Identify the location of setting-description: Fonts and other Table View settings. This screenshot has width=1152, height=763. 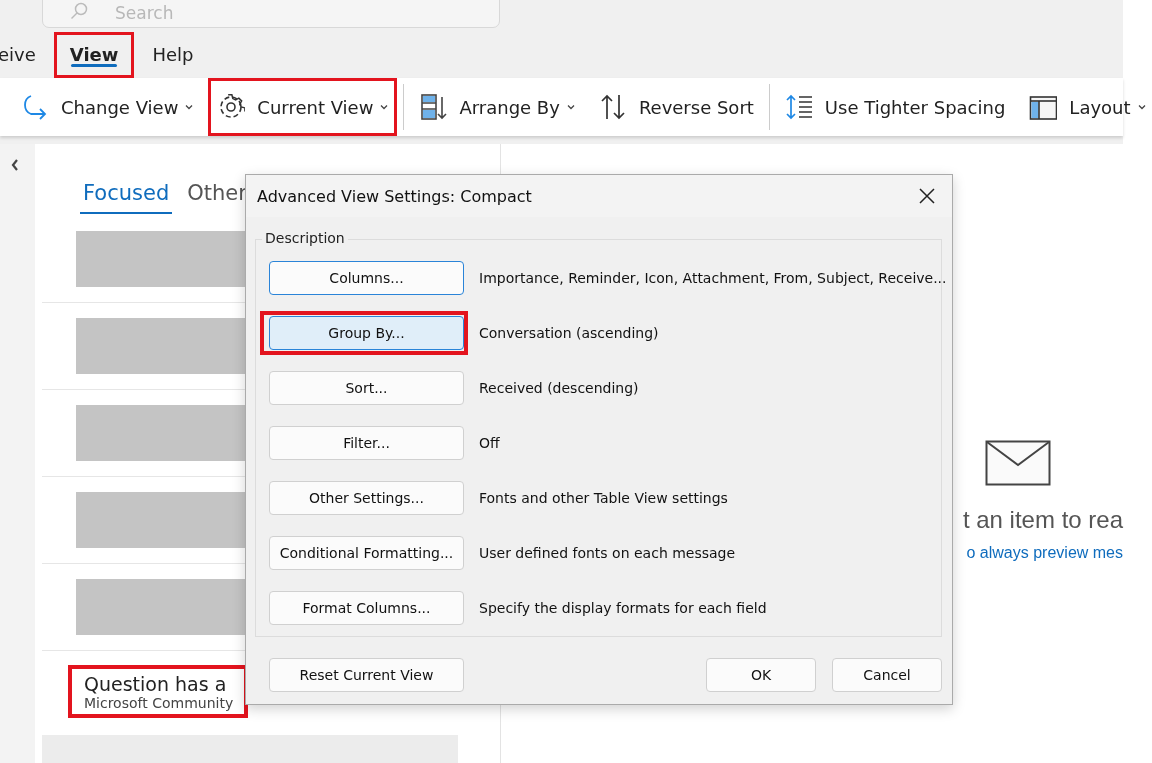
(603, 498).